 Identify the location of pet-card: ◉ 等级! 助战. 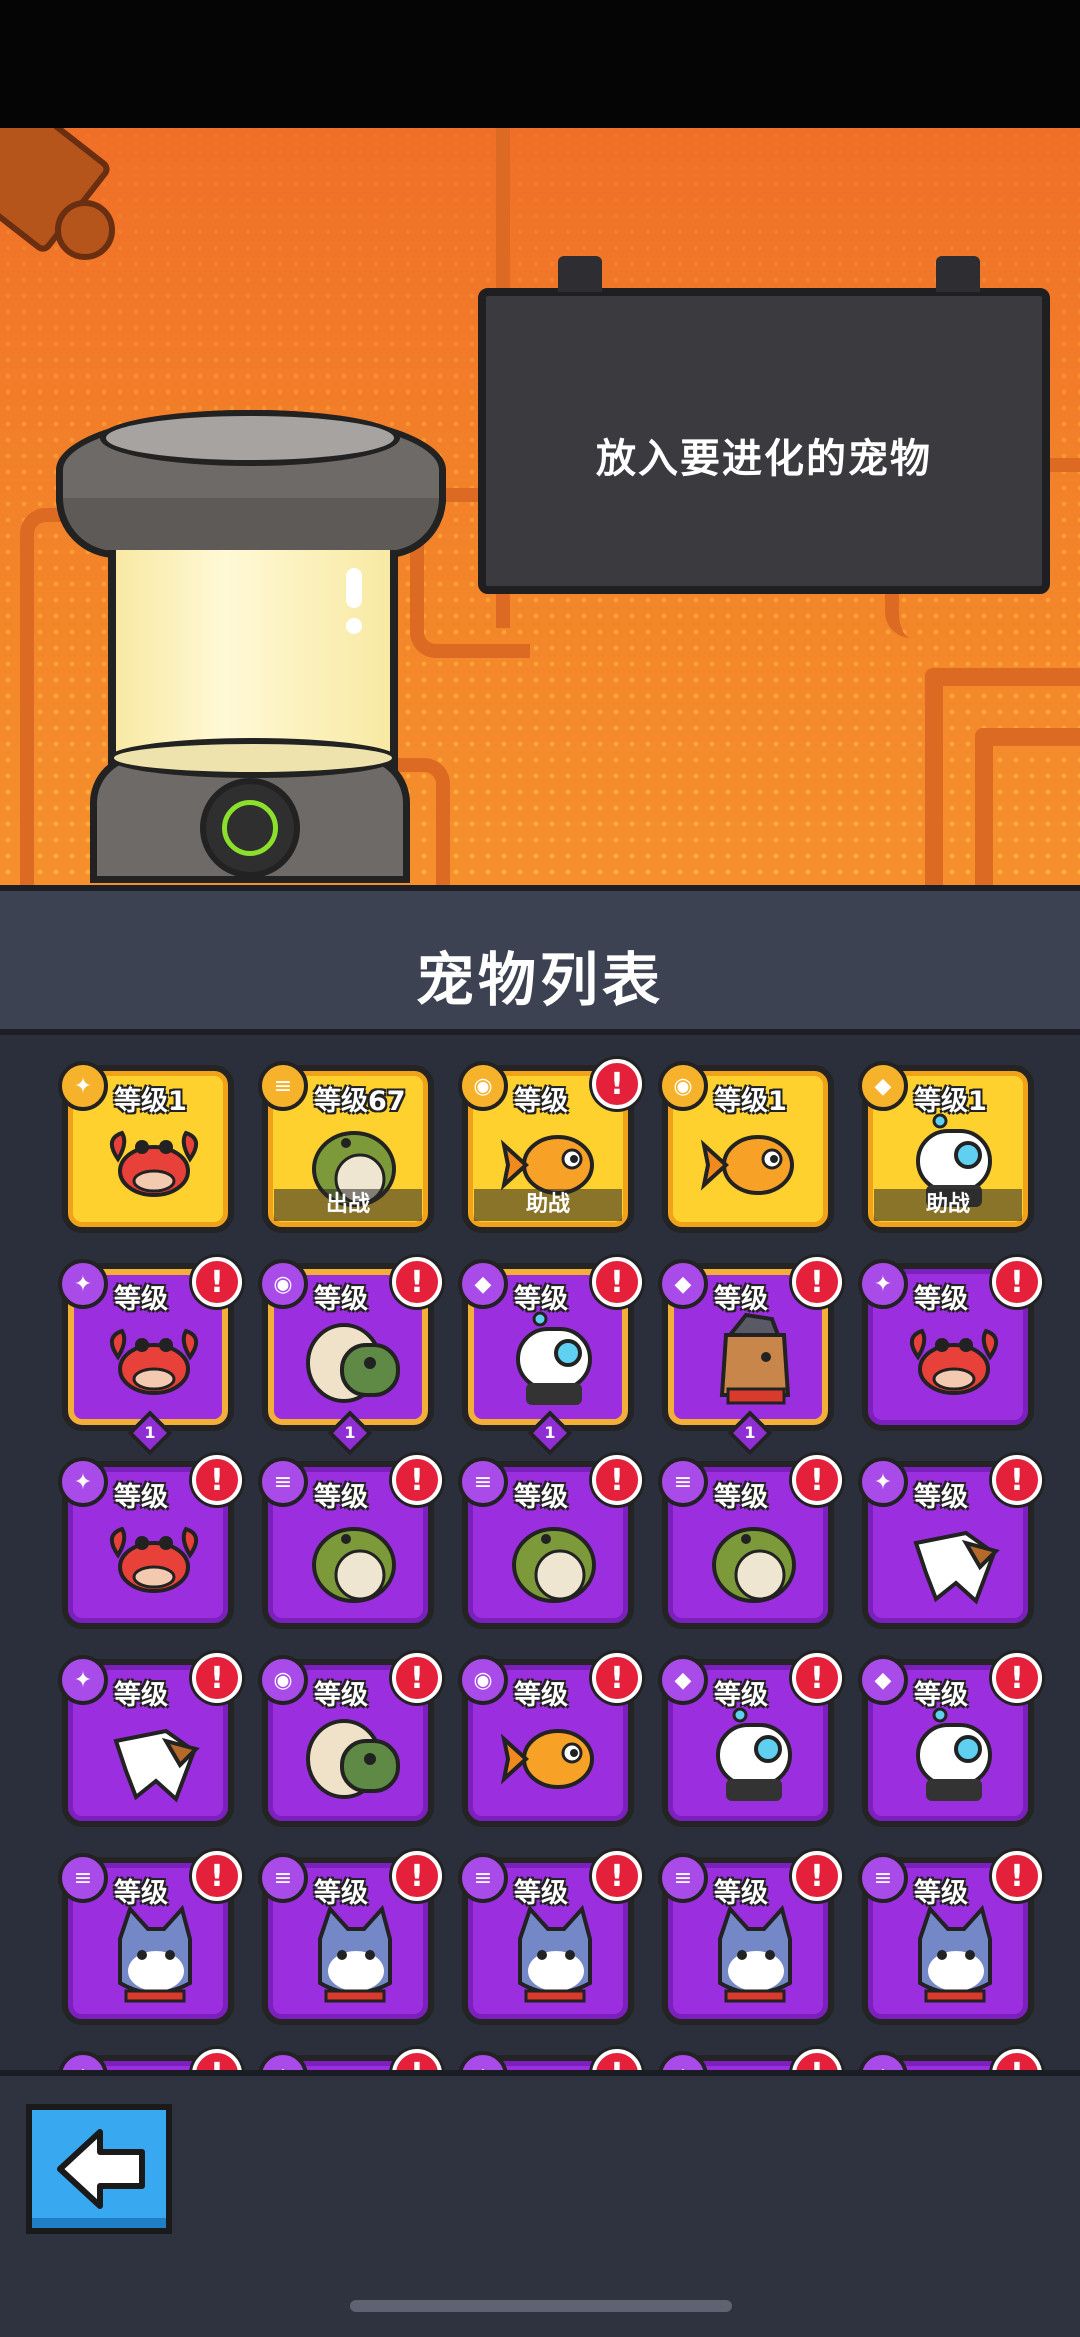
(550, 1146).